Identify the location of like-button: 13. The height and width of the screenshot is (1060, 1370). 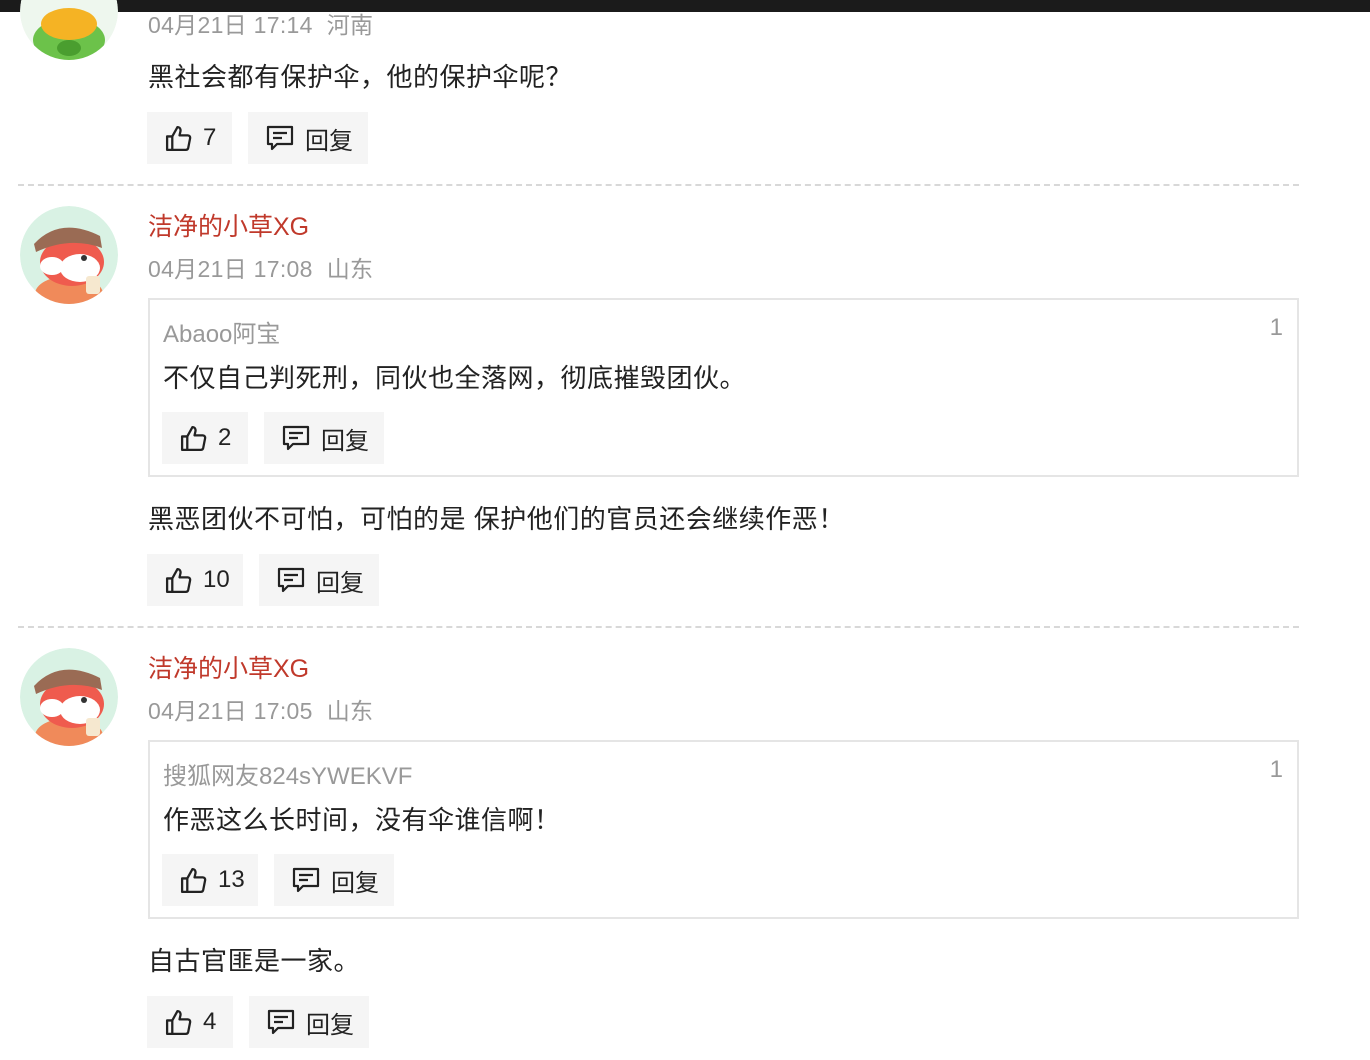
(210, 880).